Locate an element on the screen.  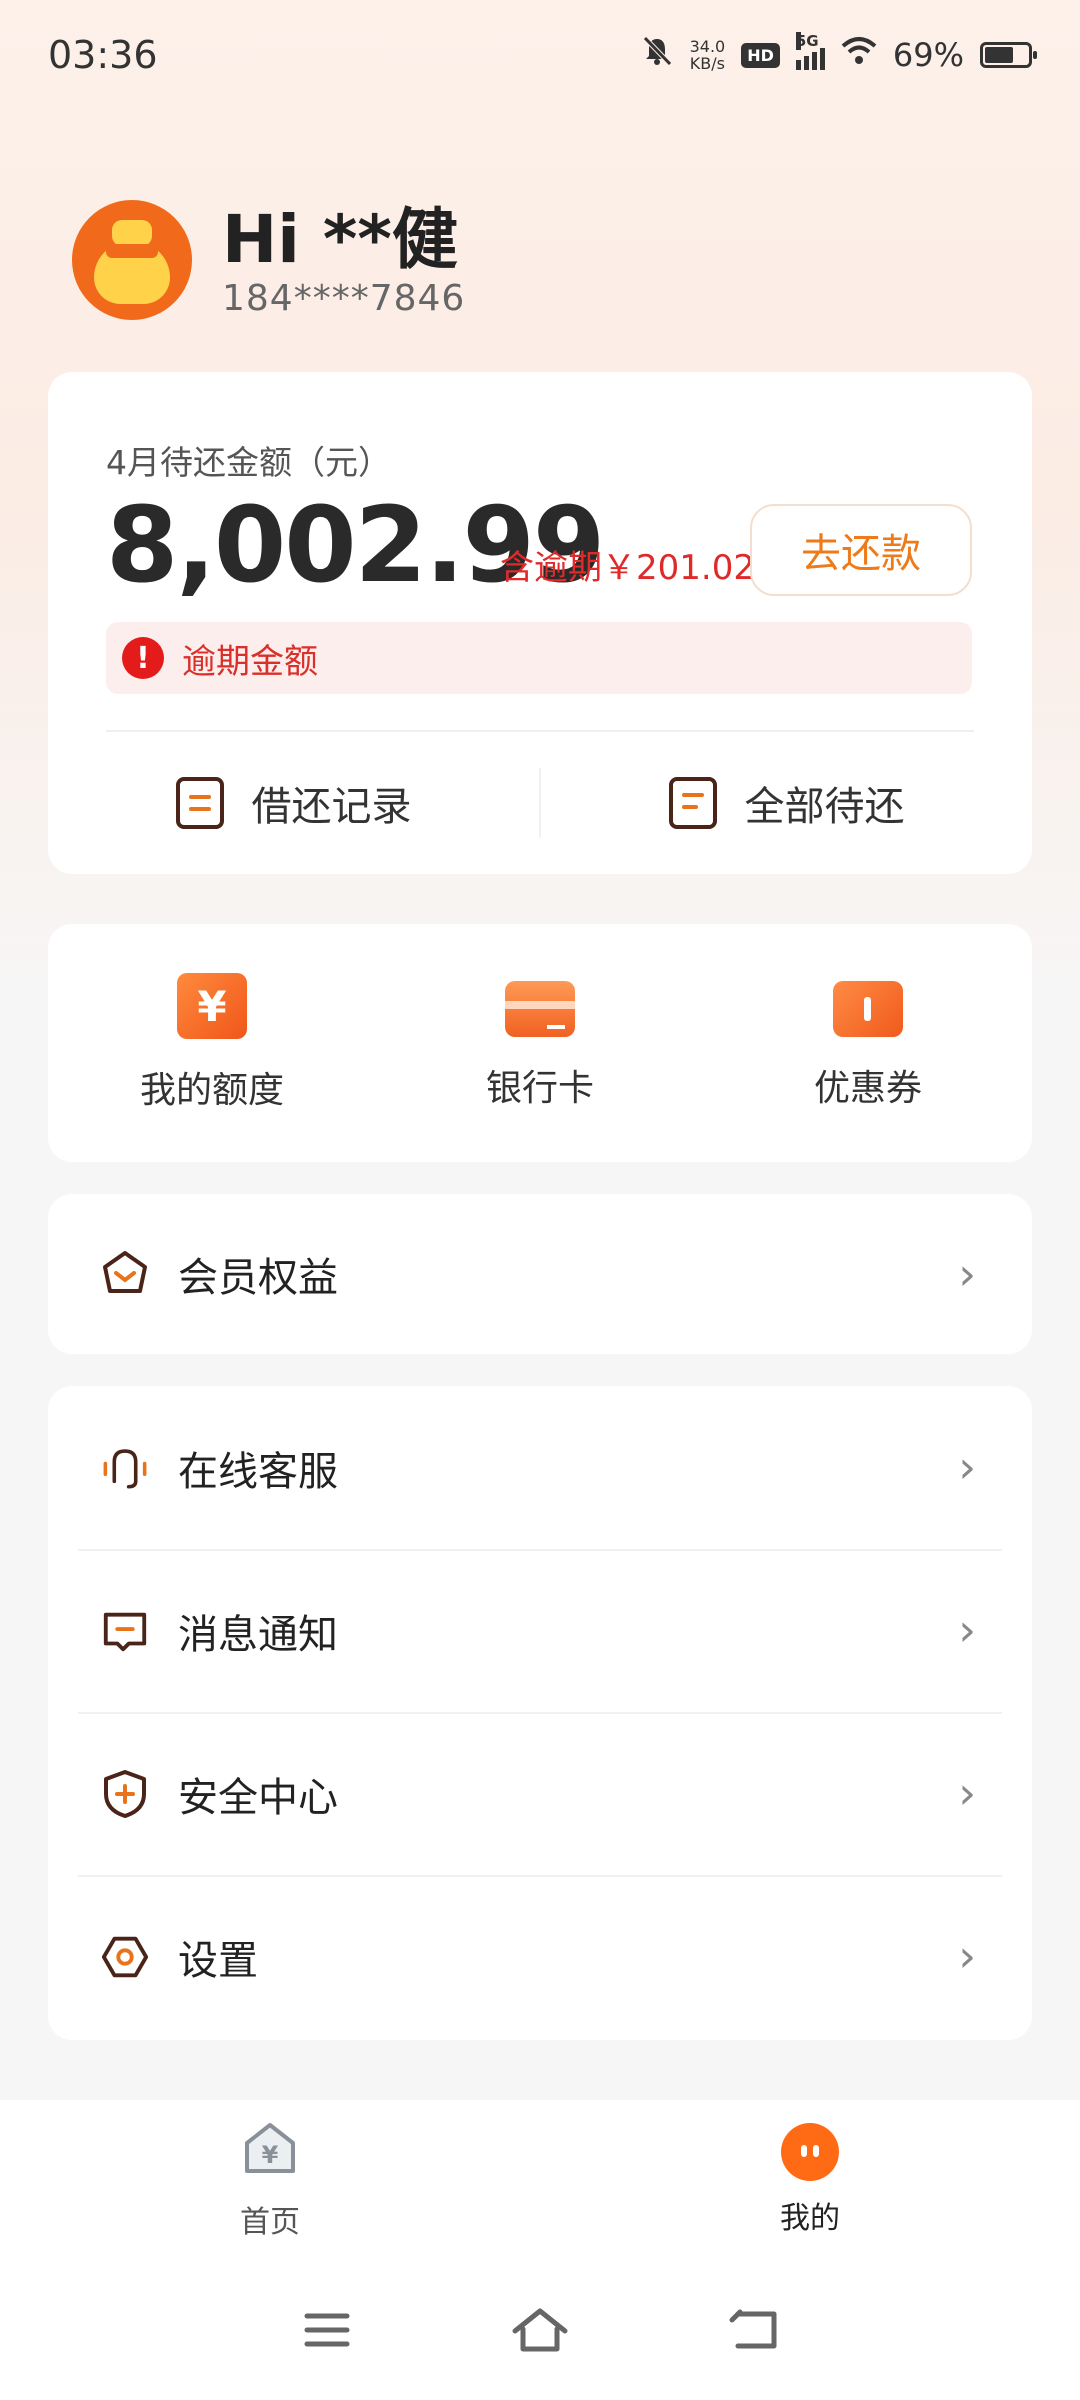
signal-icon: 5G is located at coordinates (810, 51).